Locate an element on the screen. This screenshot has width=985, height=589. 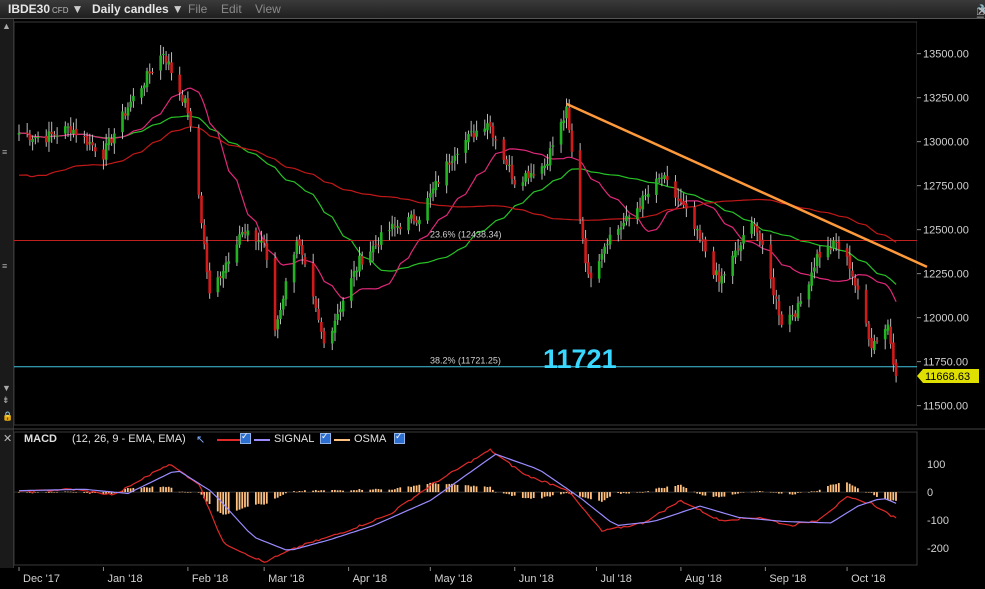
macd-checkbox is located at coordinates (245, 437).